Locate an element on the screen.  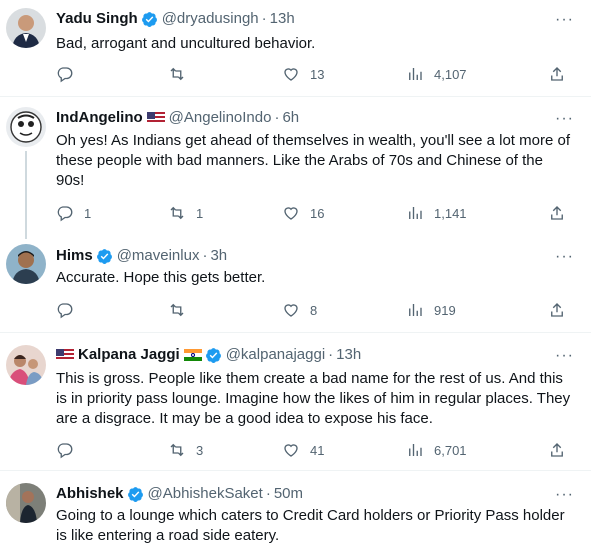
author-handle: @maveinlux is located at coordinates (158, 256).